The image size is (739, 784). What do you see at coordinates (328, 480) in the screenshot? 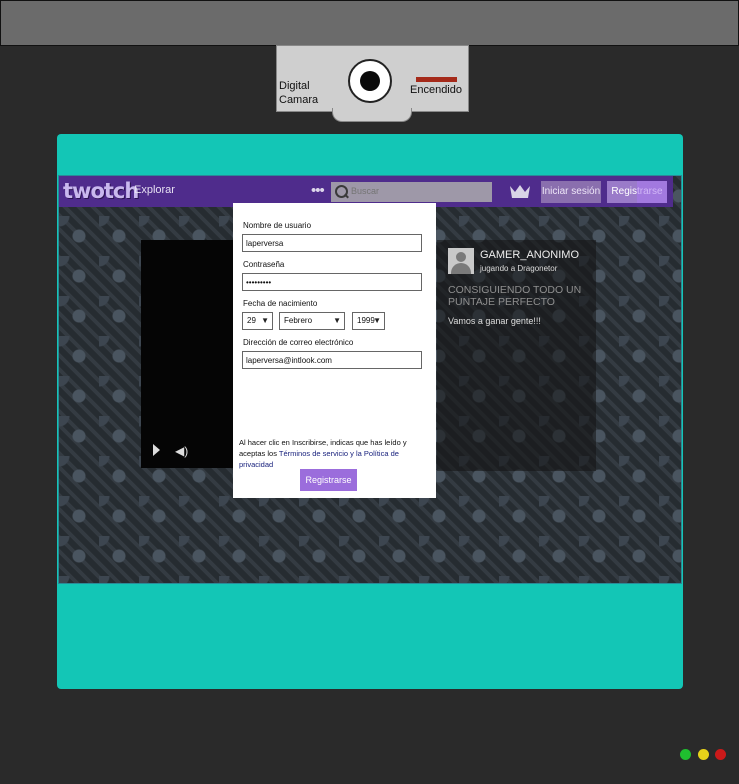
I see `submit-register-button: Registrarse` at bounding box center [328, 480].